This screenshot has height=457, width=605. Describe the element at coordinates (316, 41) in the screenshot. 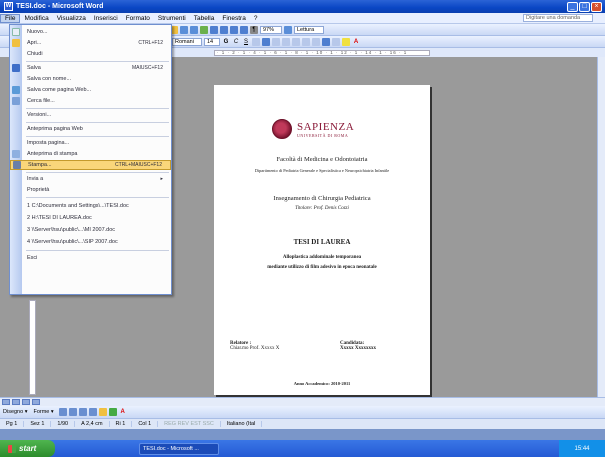

I see `bullets-icon` at that location.